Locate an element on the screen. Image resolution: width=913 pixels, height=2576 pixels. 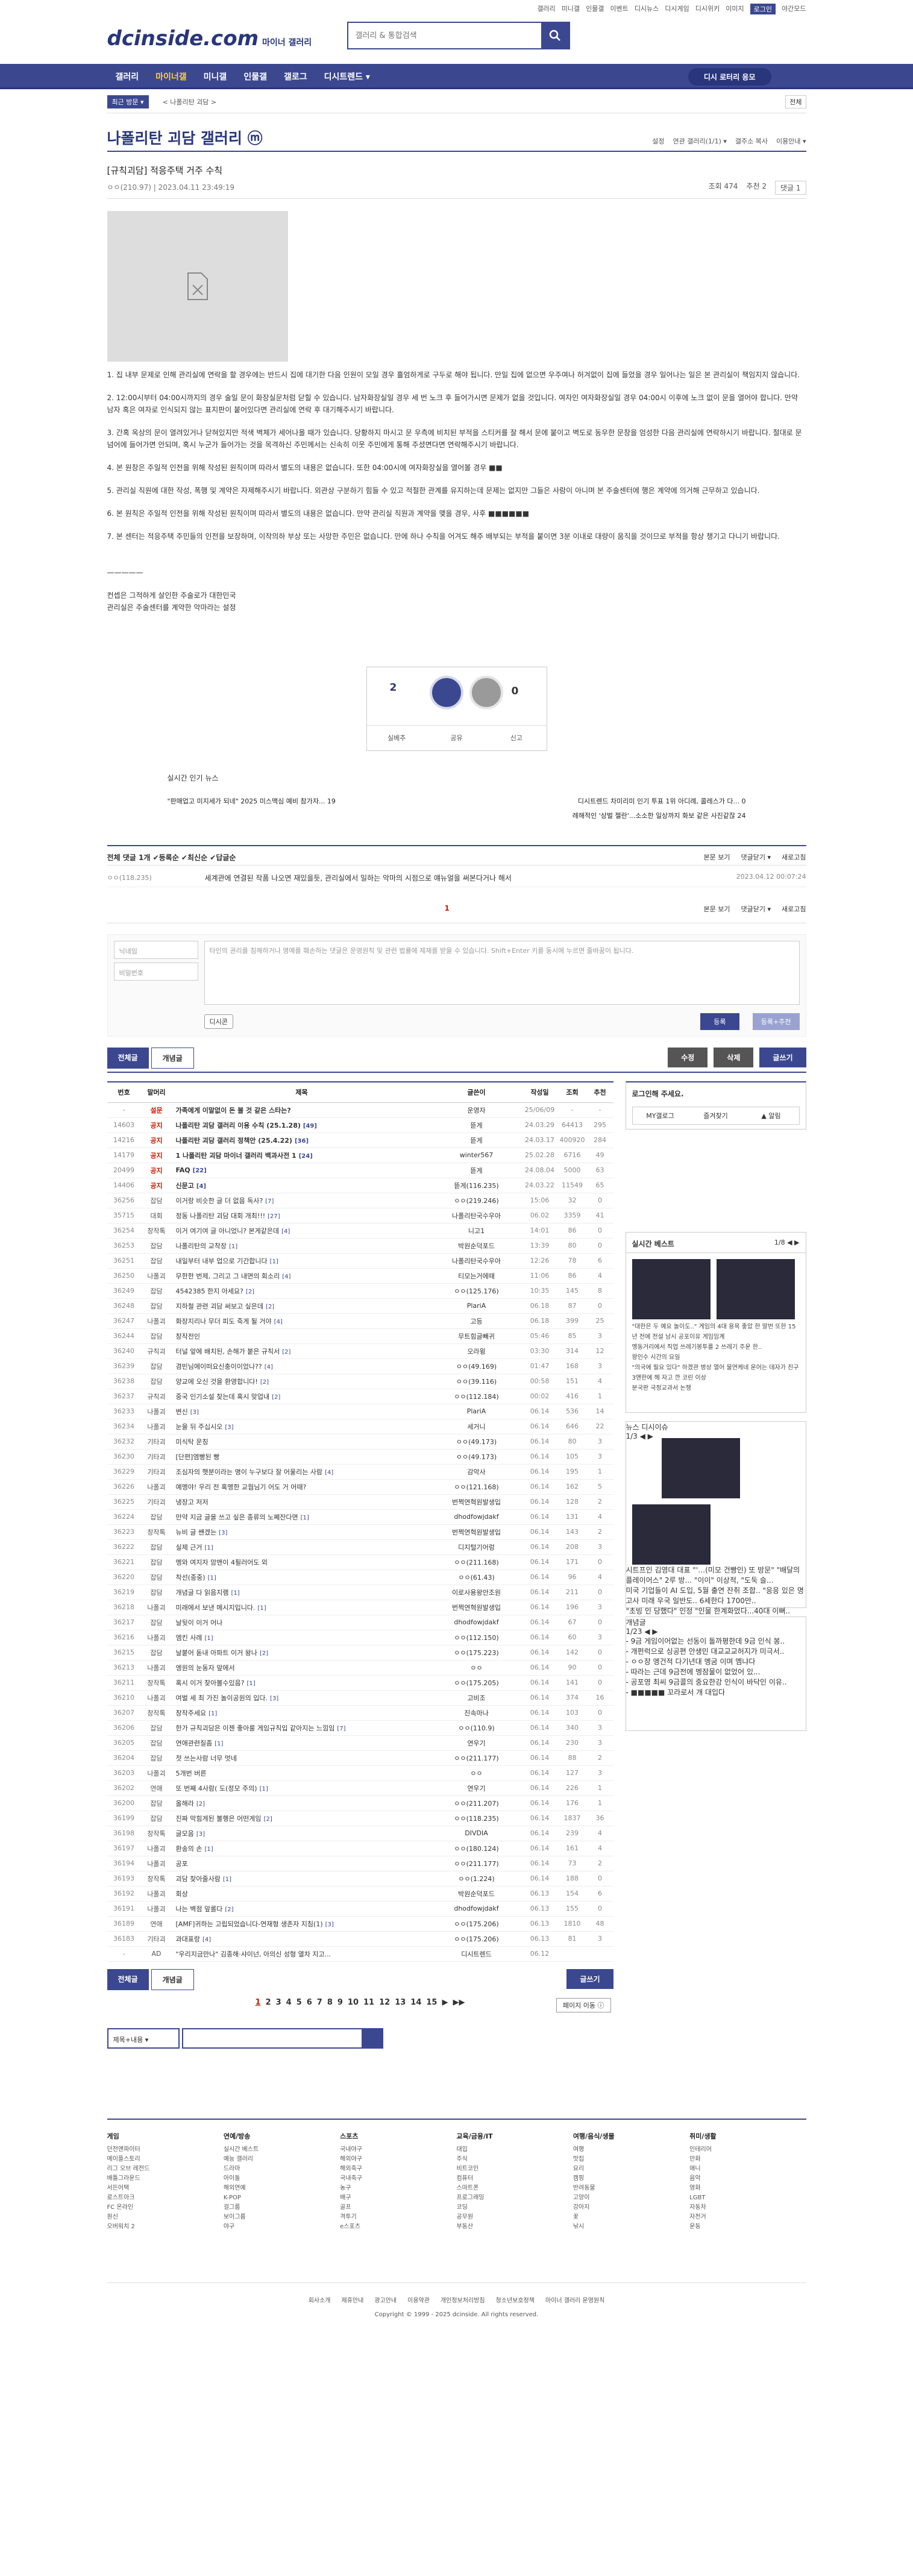
row-title: 나폴리탄 괴담 갤러리 정책안 (25.4.22) [36] is located at coordinates (301, 1140).